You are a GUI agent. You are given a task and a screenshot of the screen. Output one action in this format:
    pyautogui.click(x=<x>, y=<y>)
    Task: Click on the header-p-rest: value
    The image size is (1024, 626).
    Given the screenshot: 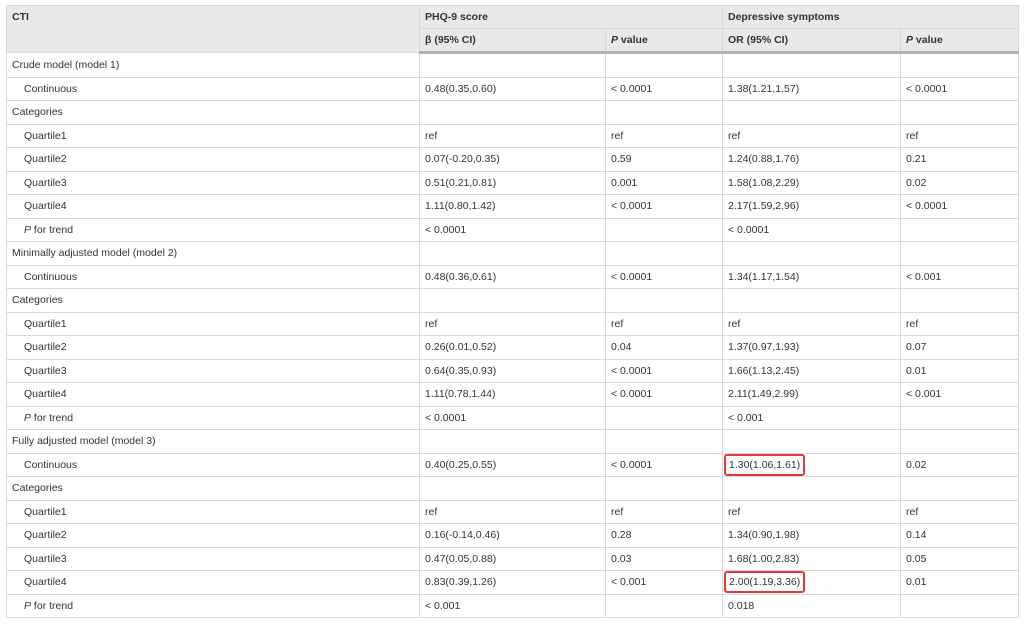 What is the action you would take?
    pyautogui.click(x=928, y=40)
    